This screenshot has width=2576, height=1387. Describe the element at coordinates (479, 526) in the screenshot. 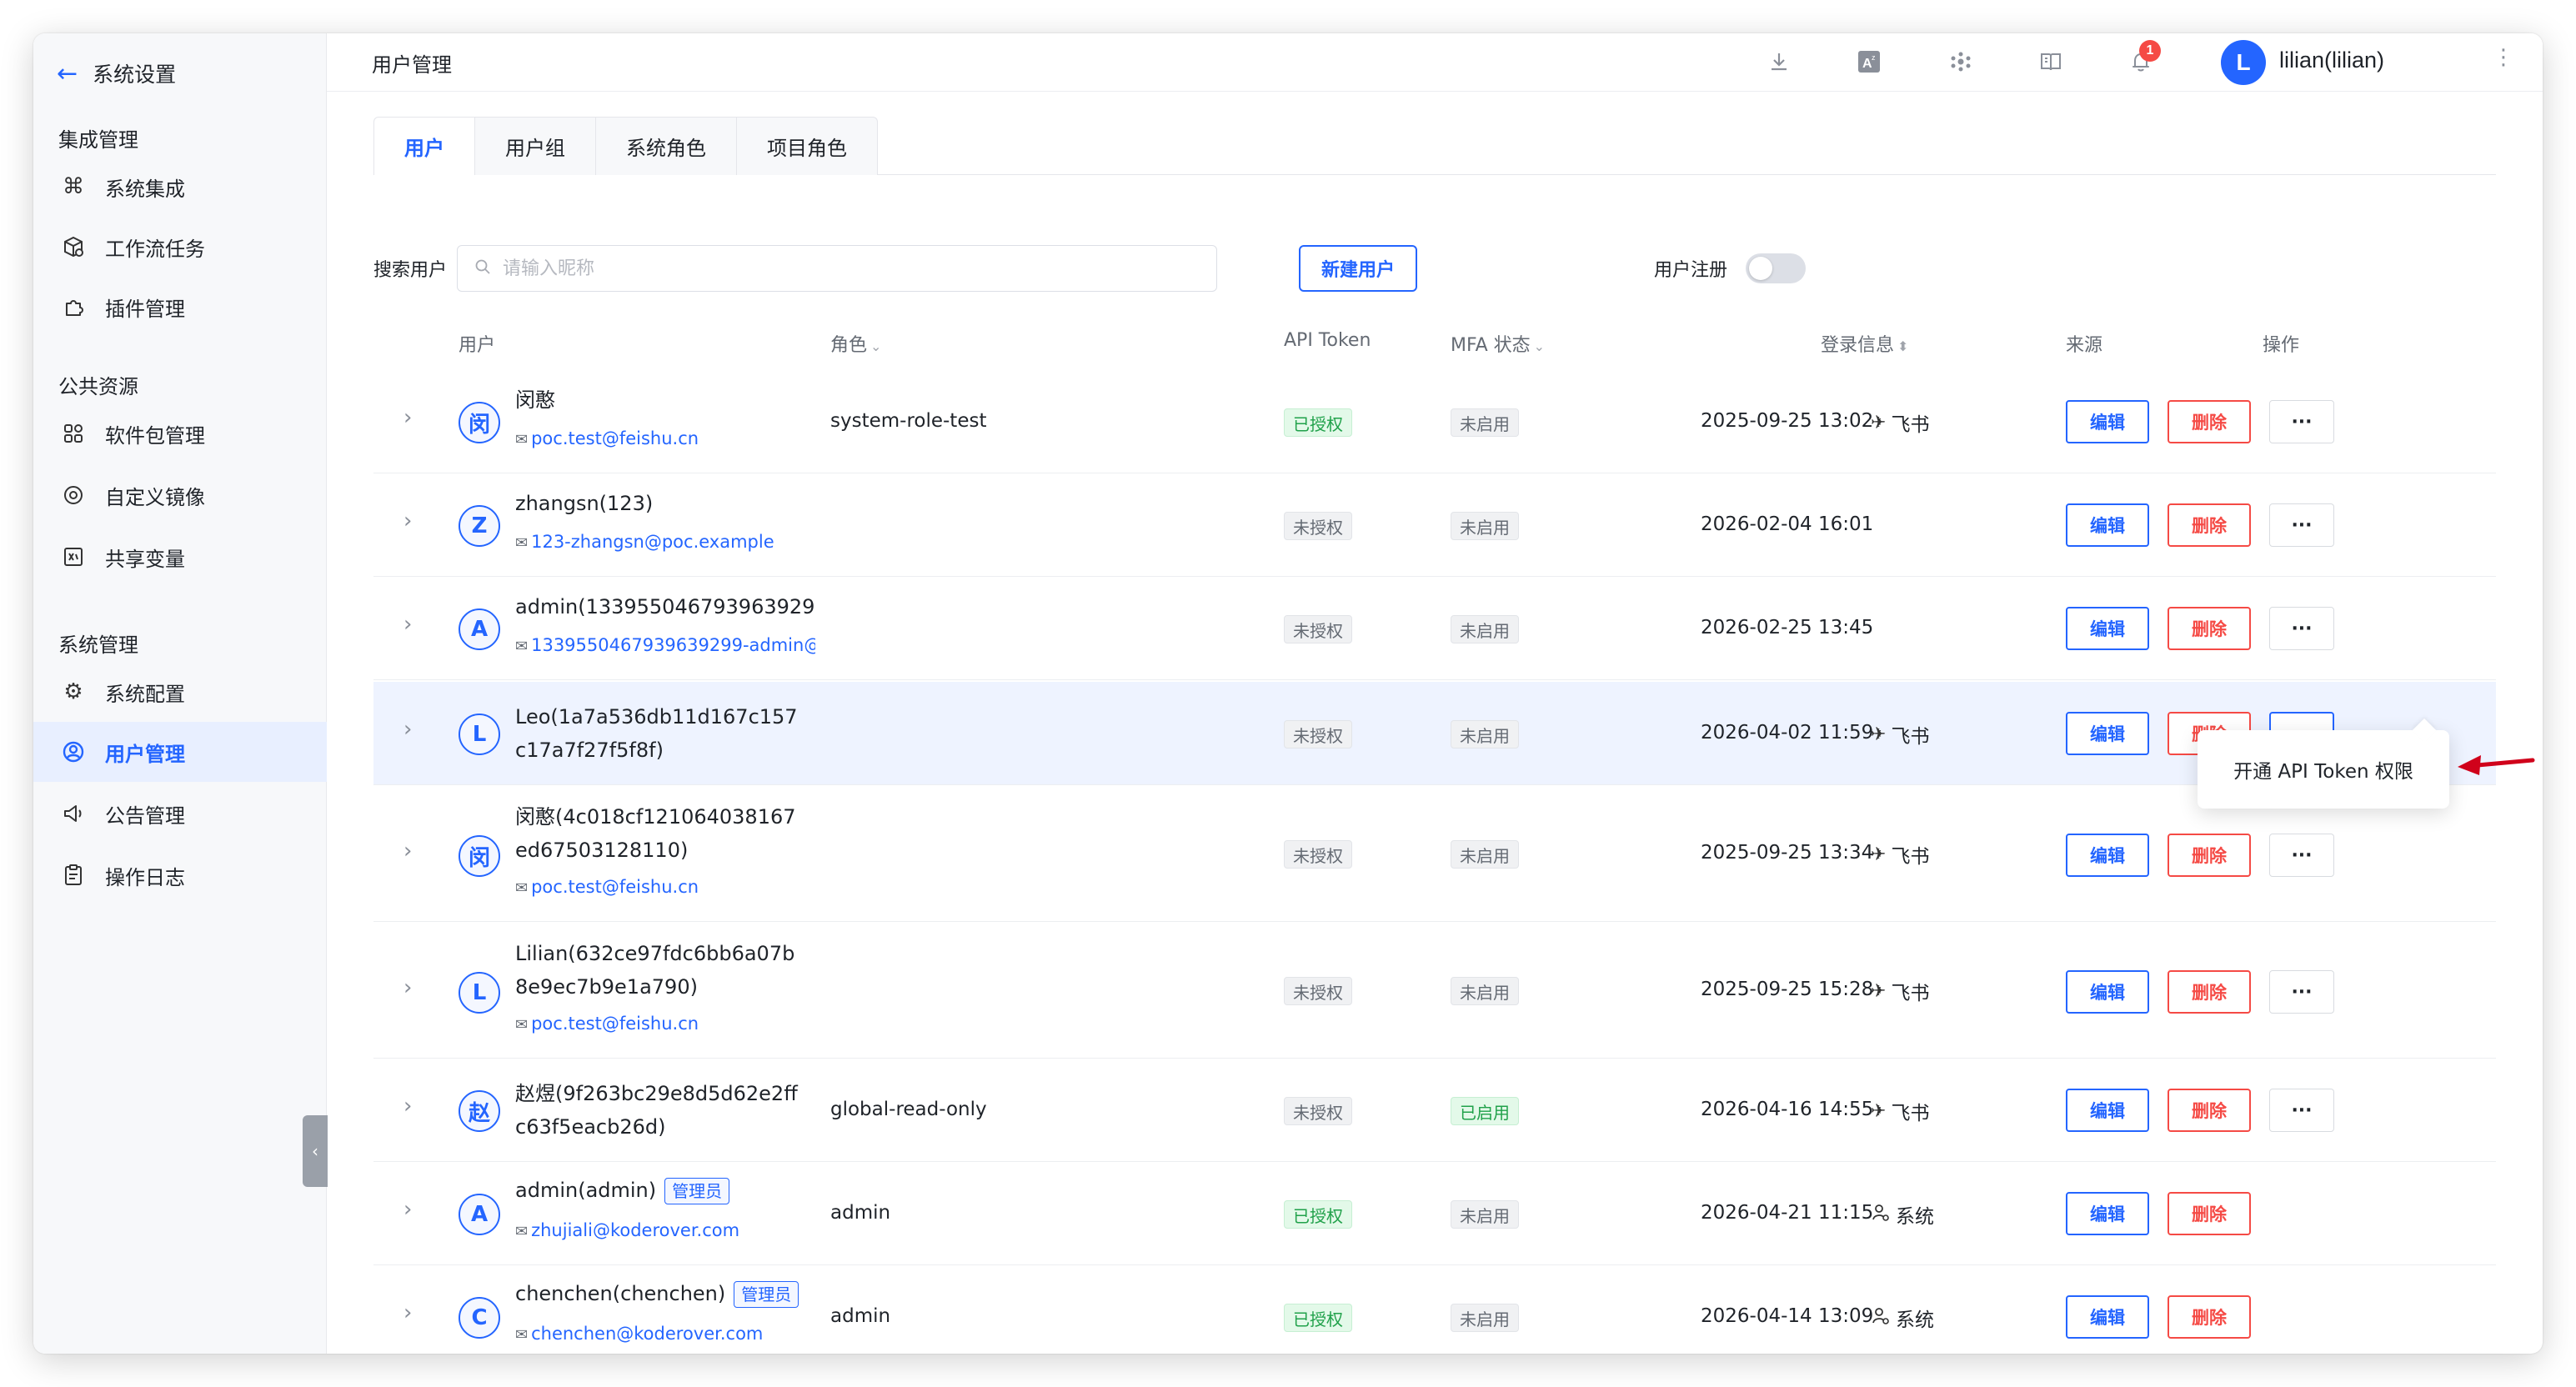

I see `avatar: Z` at that location.